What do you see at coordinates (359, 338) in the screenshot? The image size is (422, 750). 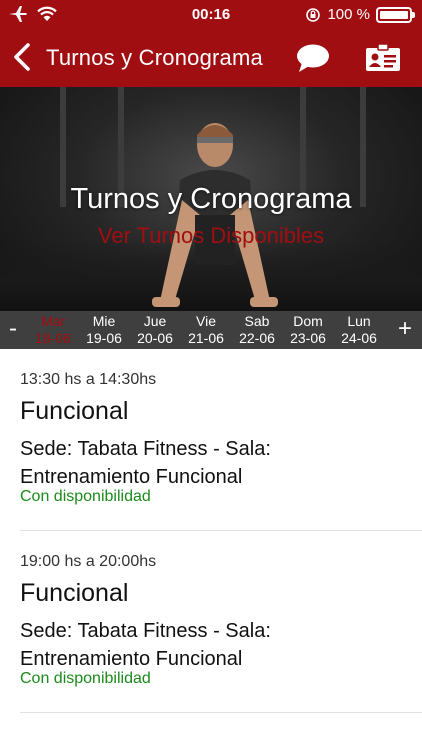 I see `day-date: 24-06` at bounding box center [359, 338].